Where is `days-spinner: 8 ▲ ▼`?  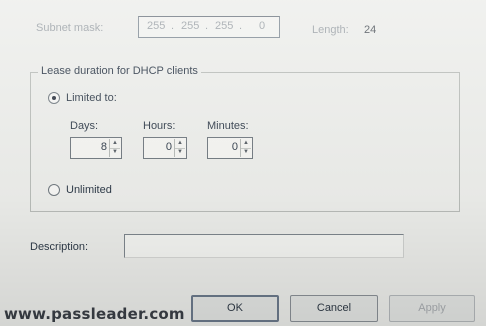
days-spinner: 8 ▲ ▼ is located at coordinates (96, 148).